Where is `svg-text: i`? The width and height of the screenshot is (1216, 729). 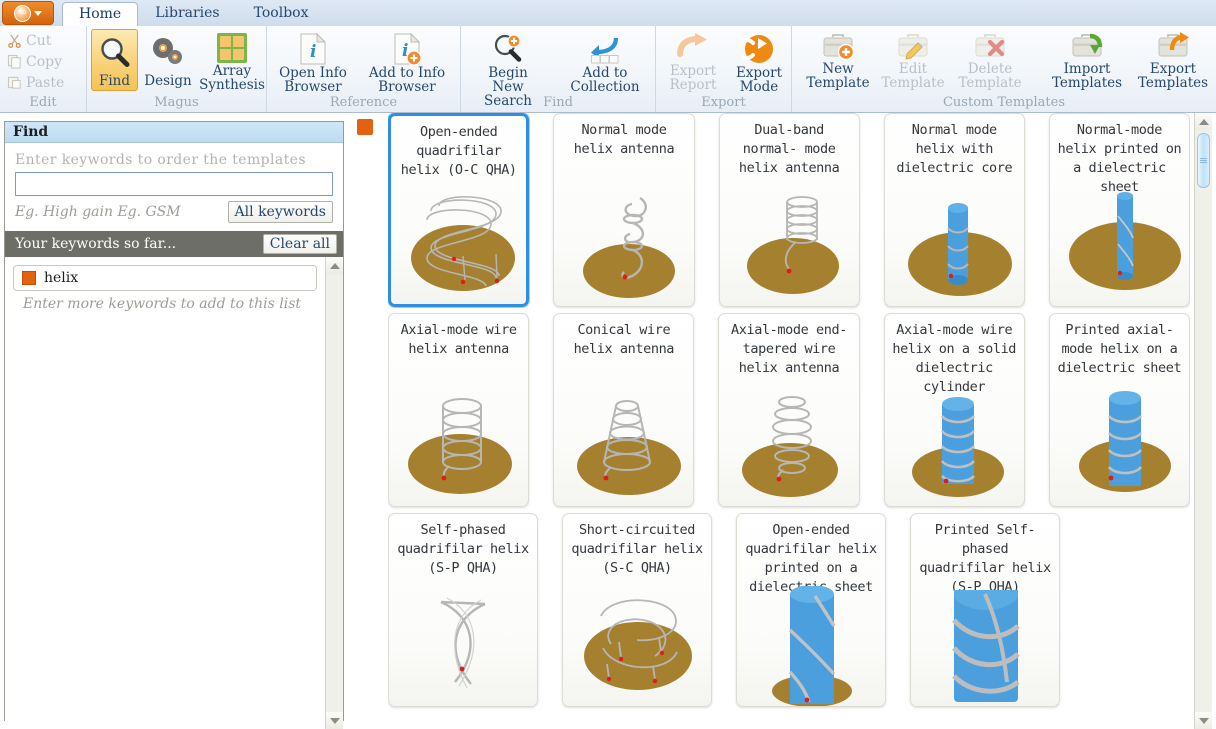
svg-text: i is located at coordinates (313, 52).